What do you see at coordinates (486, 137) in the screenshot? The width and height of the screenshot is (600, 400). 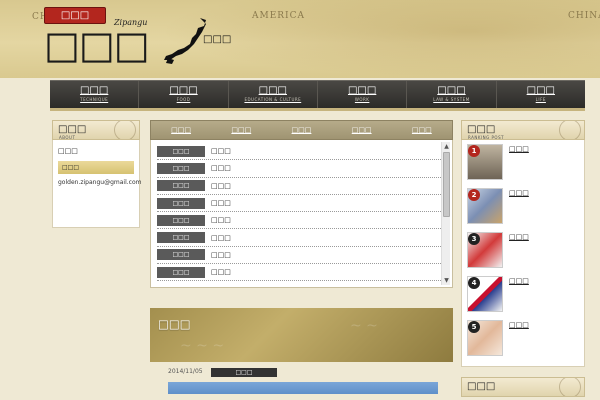 I see `popular-widget-subtitle: RANKING POST` at bounding box center [486, 137].